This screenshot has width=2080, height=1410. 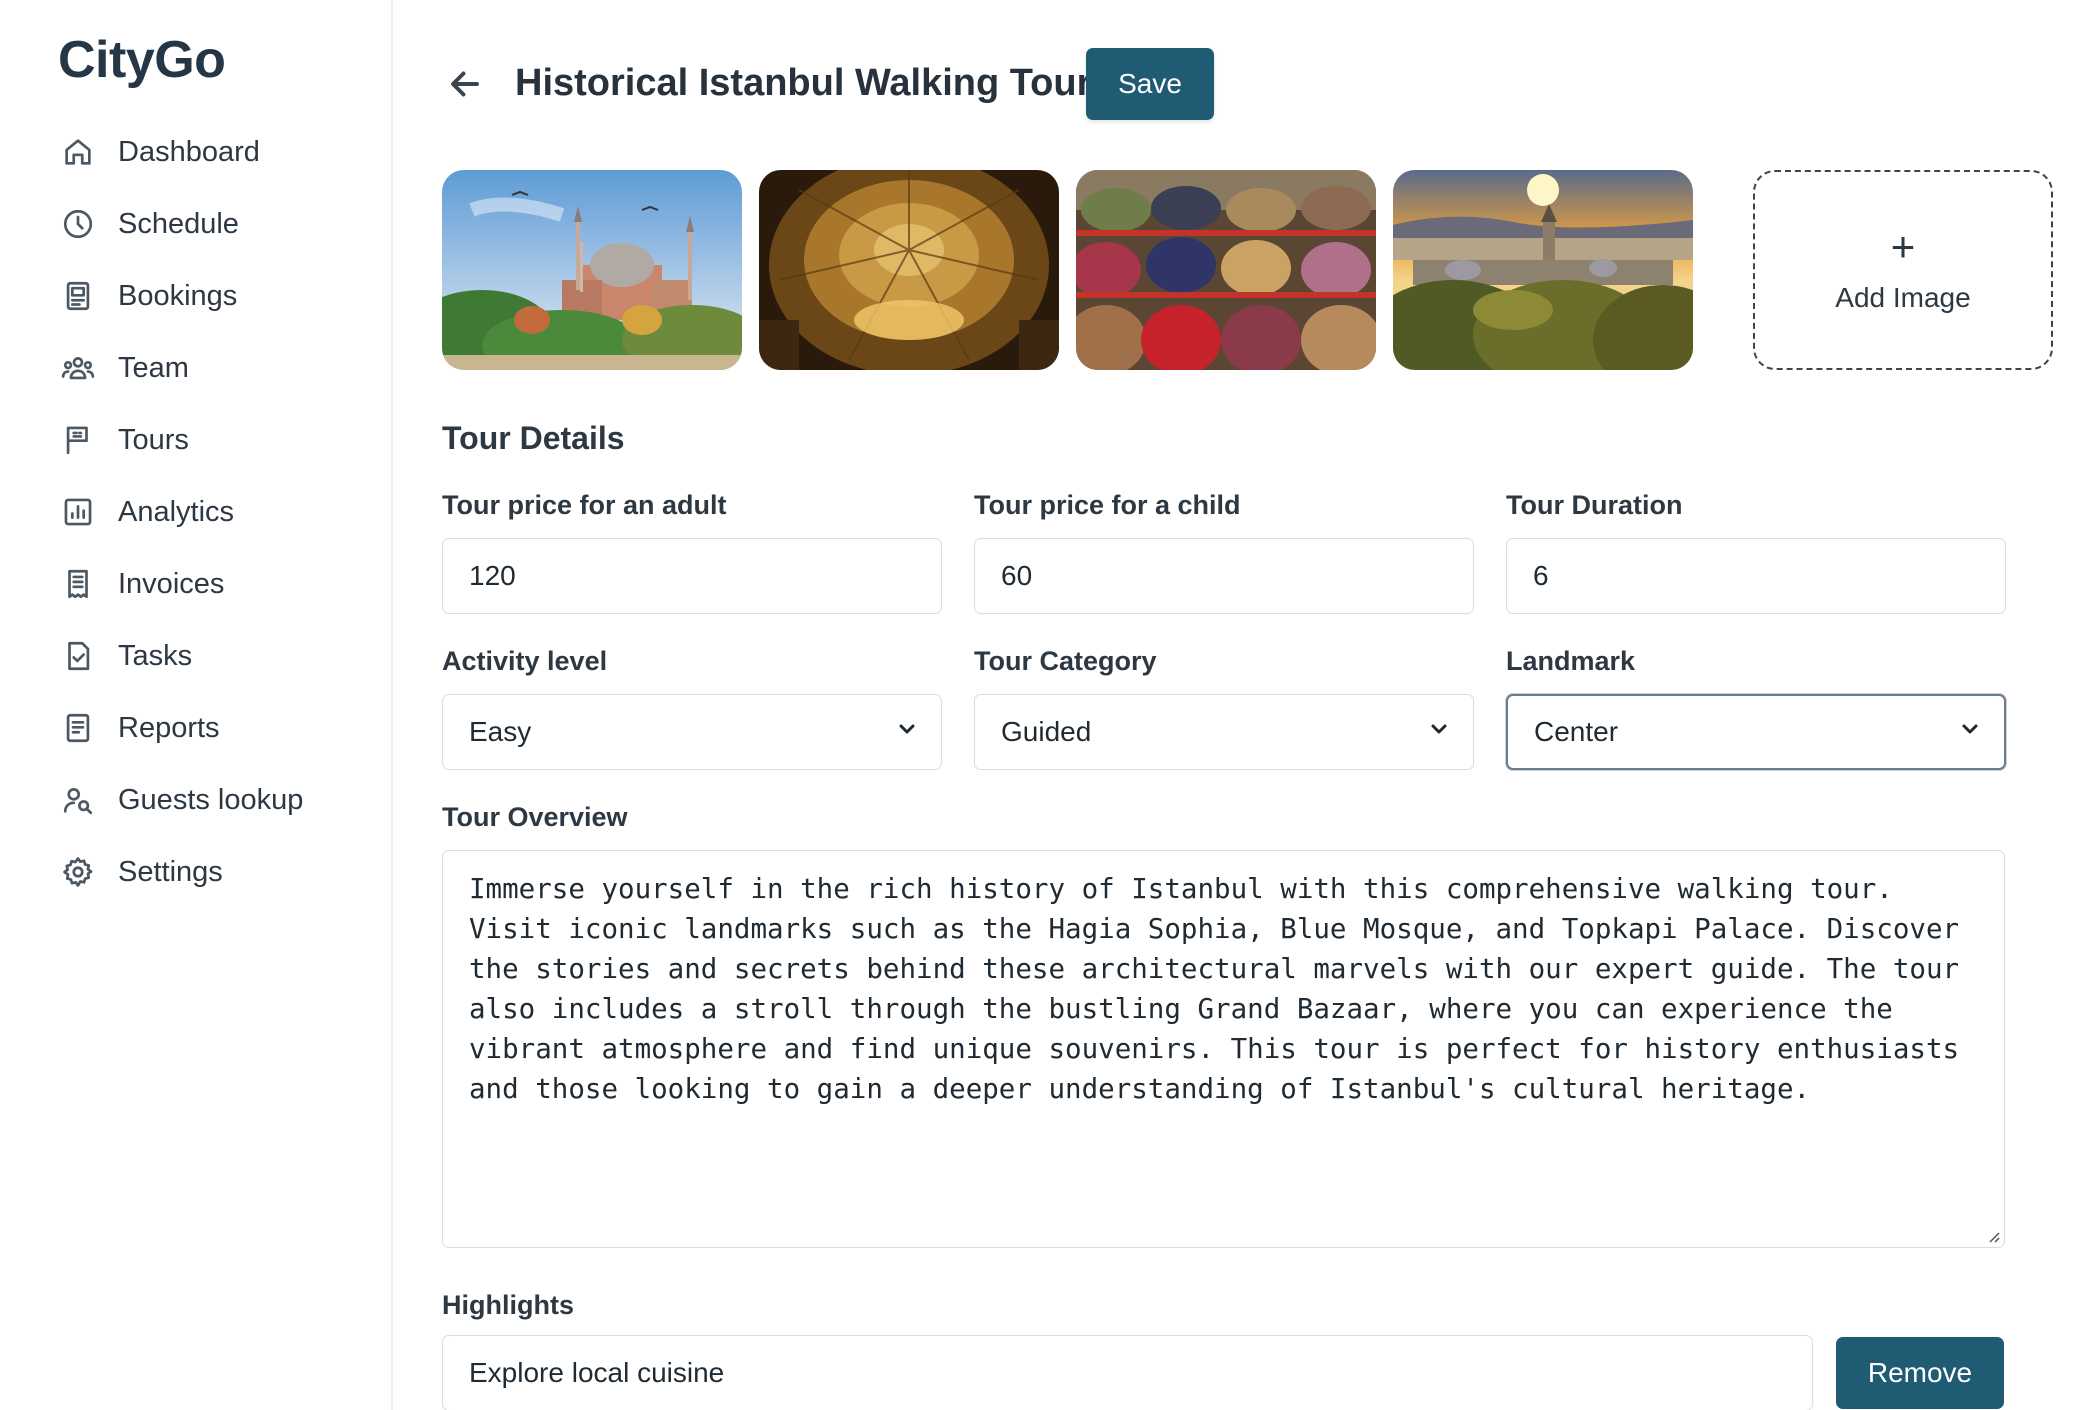 What do you see at coordinates (1224, 576) in the screenshot?
I see `child-price-input: 60` at bounding box center [1224, 576].